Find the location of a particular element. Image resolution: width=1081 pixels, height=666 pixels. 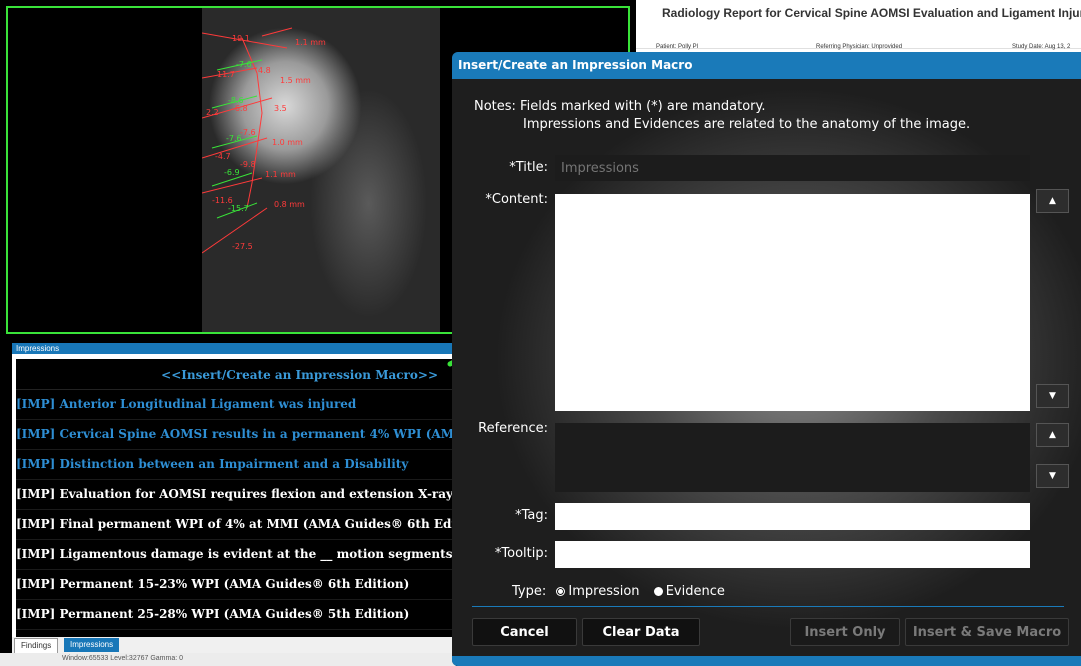

measurement-label: 4.8 is located at coordinates (264, 70).